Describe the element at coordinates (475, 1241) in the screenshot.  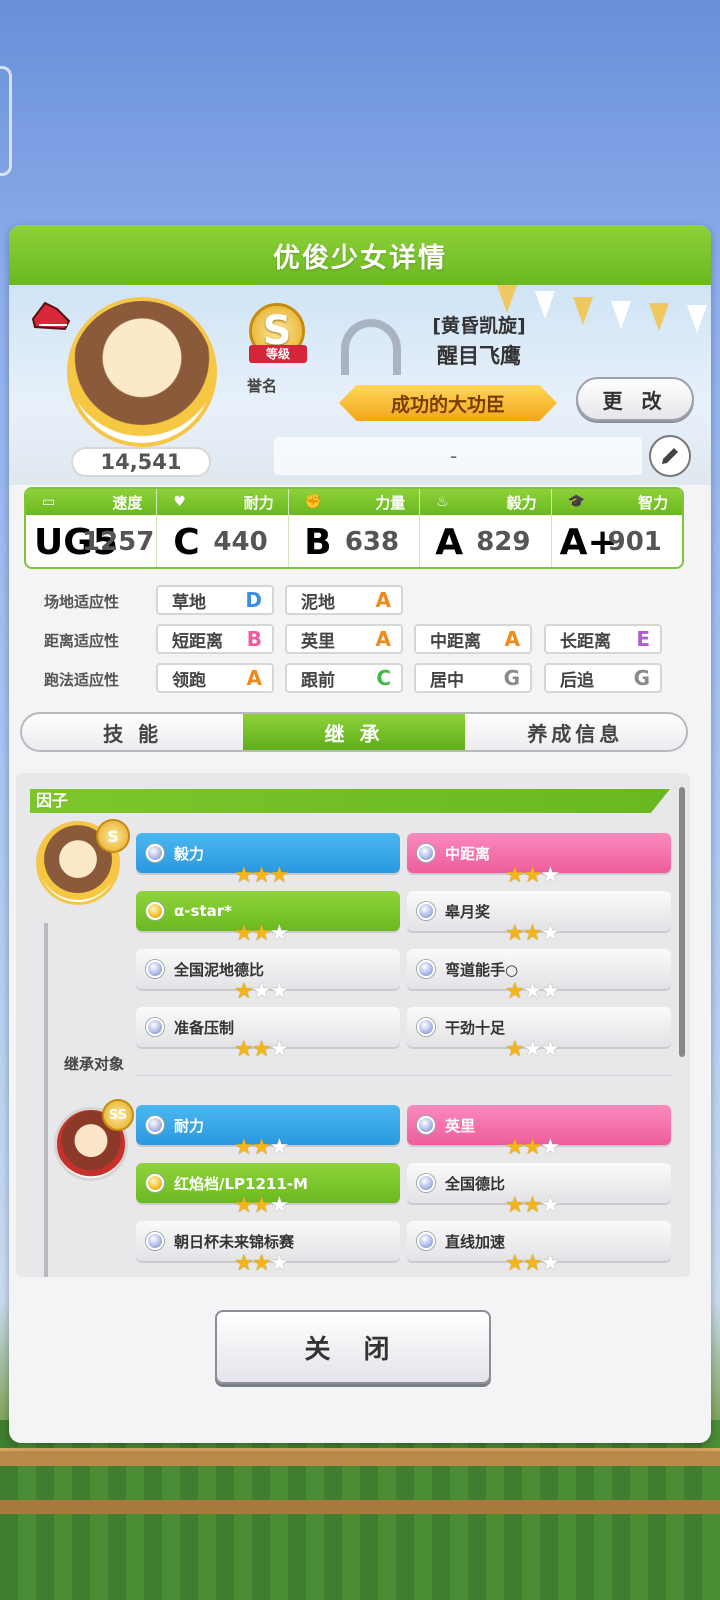
I see `factor-name: 直线加速` at that location.